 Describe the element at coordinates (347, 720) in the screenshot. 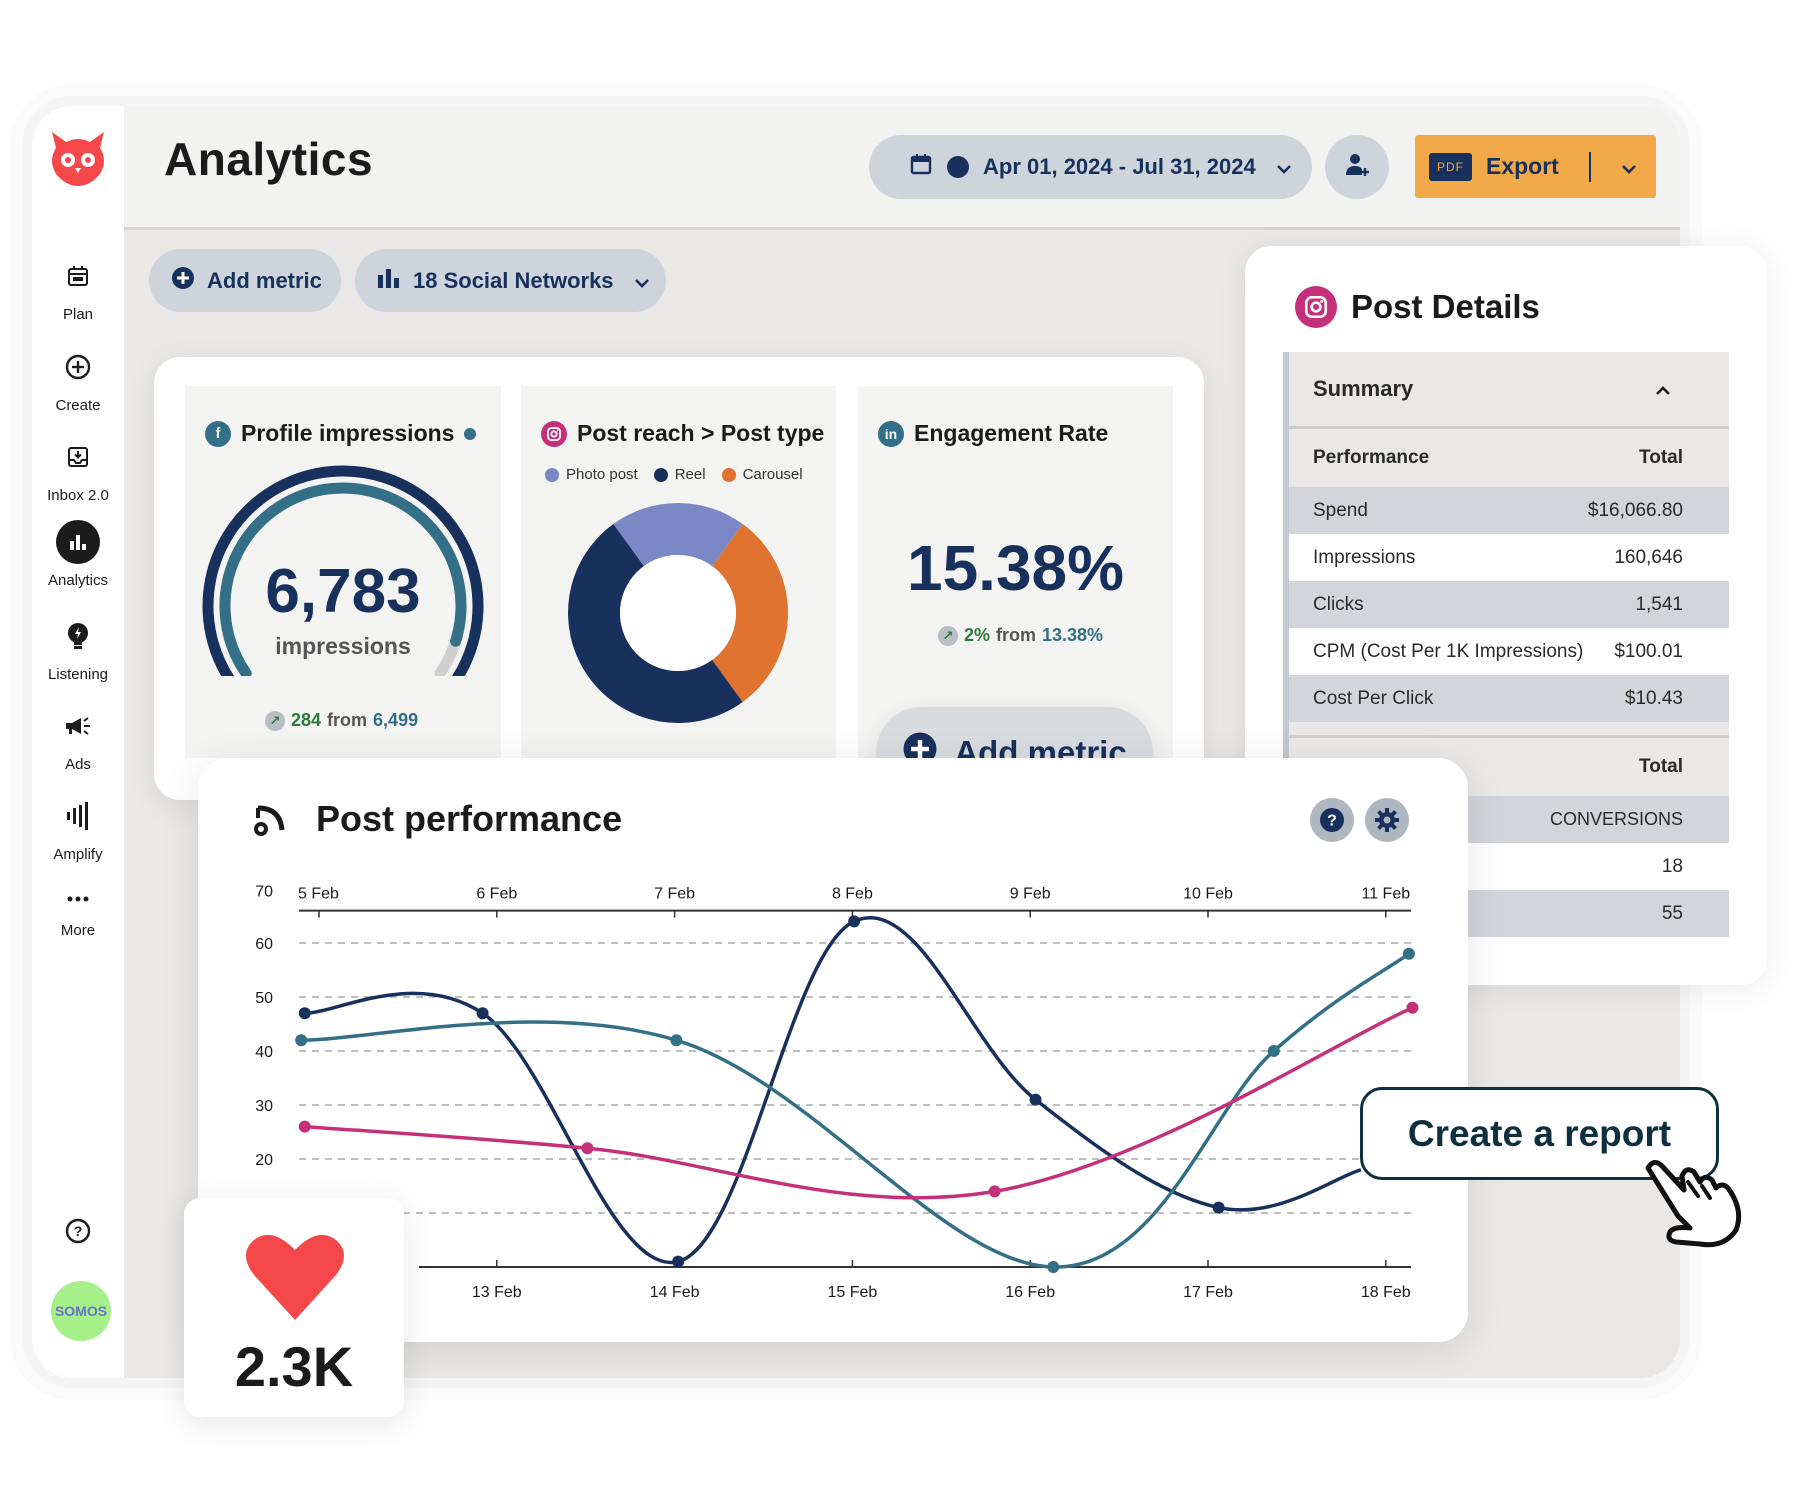

I see `delta-from: from` at that location.